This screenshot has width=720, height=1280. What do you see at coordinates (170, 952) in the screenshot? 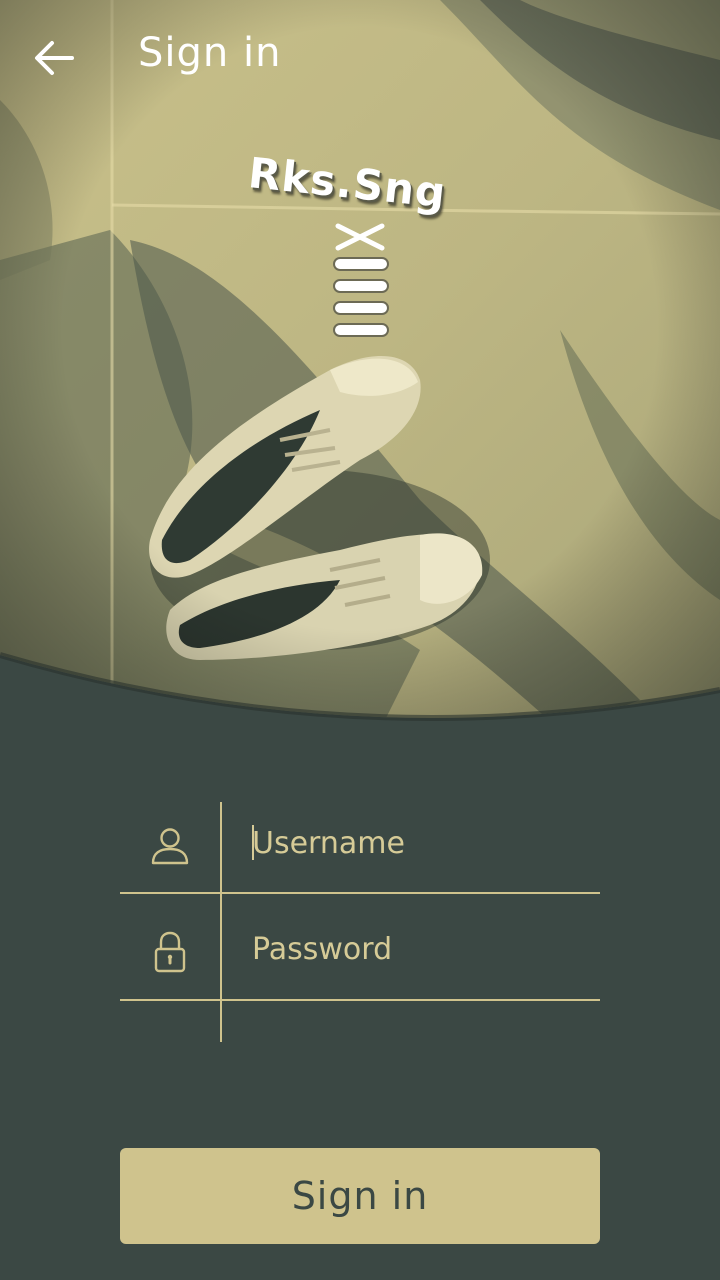
I see `lock-icon` at bounding box center [170, 952].